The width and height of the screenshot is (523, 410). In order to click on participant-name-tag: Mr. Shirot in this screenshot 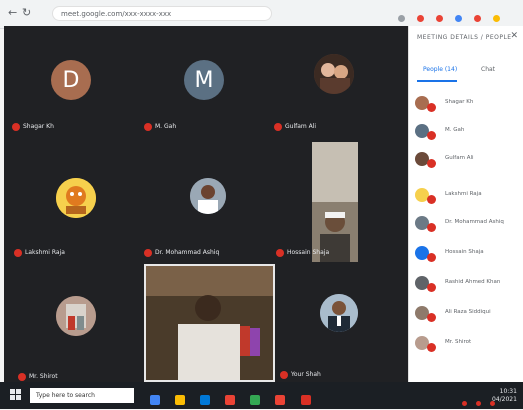, I will do `click(38, 377)`.